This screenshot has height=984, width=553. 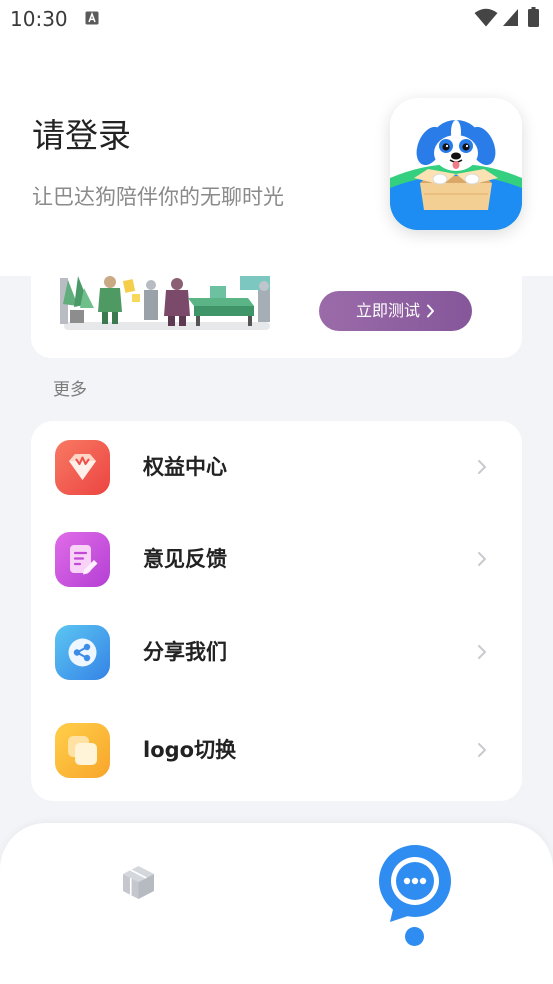 I want to click on start-test-button: 立即测试, so click(x=395, y=311).